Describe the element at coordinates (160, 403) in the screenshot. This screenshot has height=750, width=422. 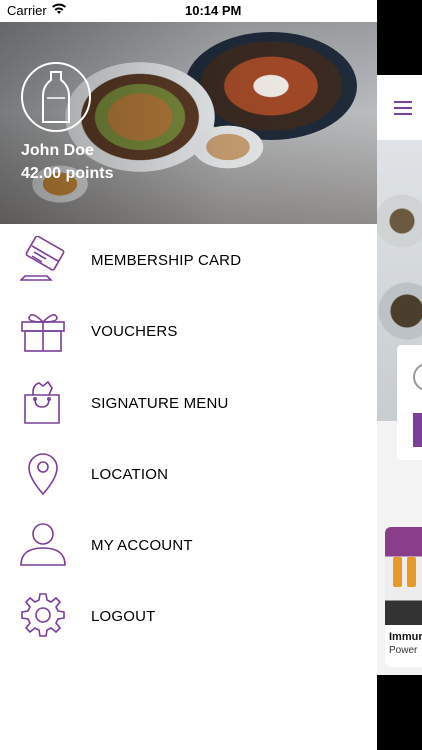
I see `menu-label-signature-menu: SIGNATURE MENU` at that location.